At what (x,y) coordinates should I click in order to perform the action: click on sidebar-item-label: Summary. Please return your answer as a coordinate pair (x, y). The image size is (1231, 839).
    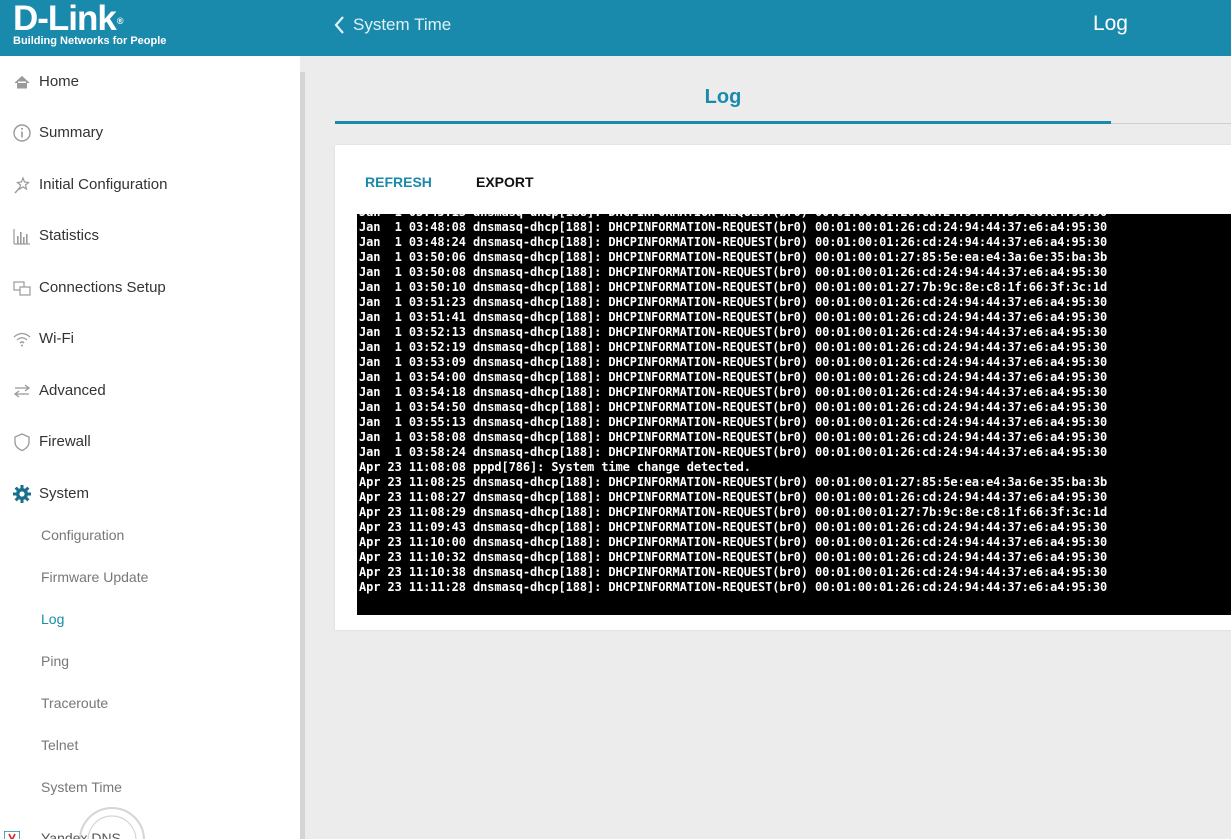
    Looking at the image, I should click on (71, 132).